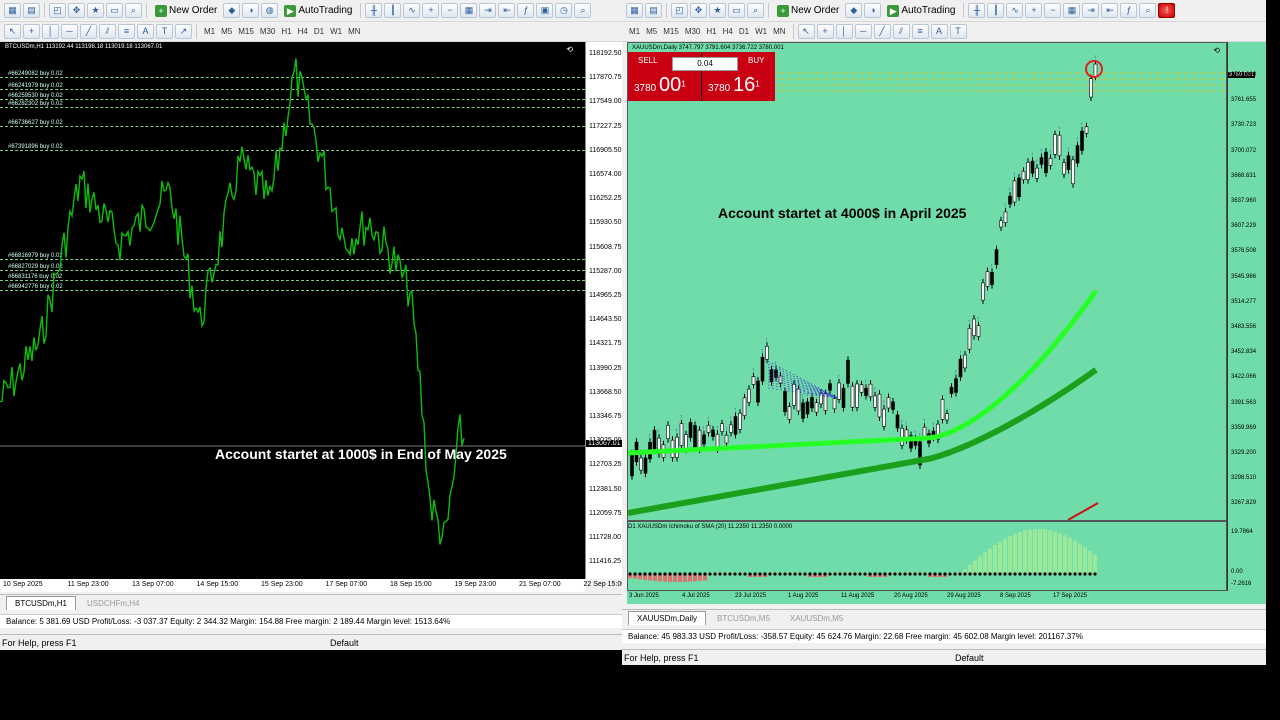 This screenshot has height=720, width=1280. Describe the element at coordinates (935, 574) in the screenshot. I see `zero-line-dot` at that location.